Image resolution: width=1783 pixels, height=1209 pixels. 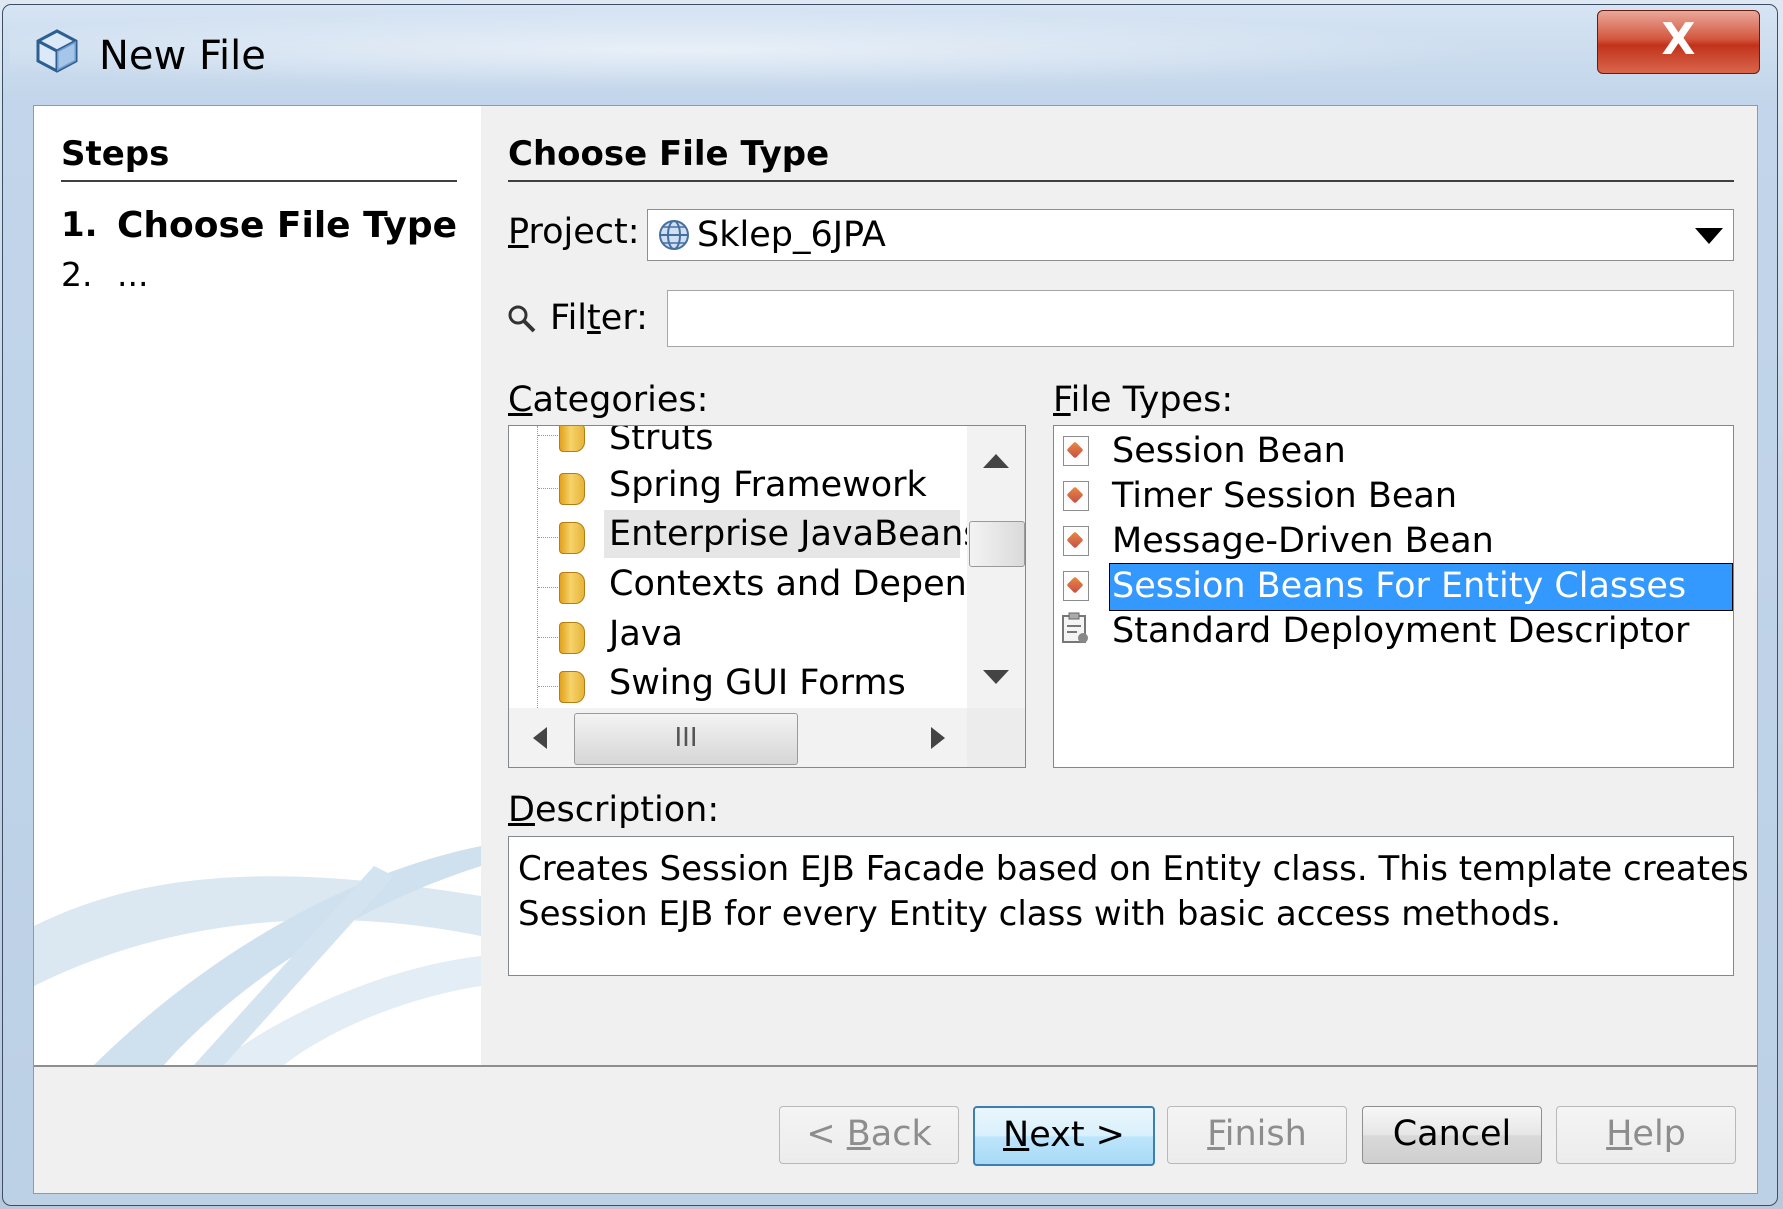 I want to click on category-item: Spring Framework, so click(x=768, y=485).